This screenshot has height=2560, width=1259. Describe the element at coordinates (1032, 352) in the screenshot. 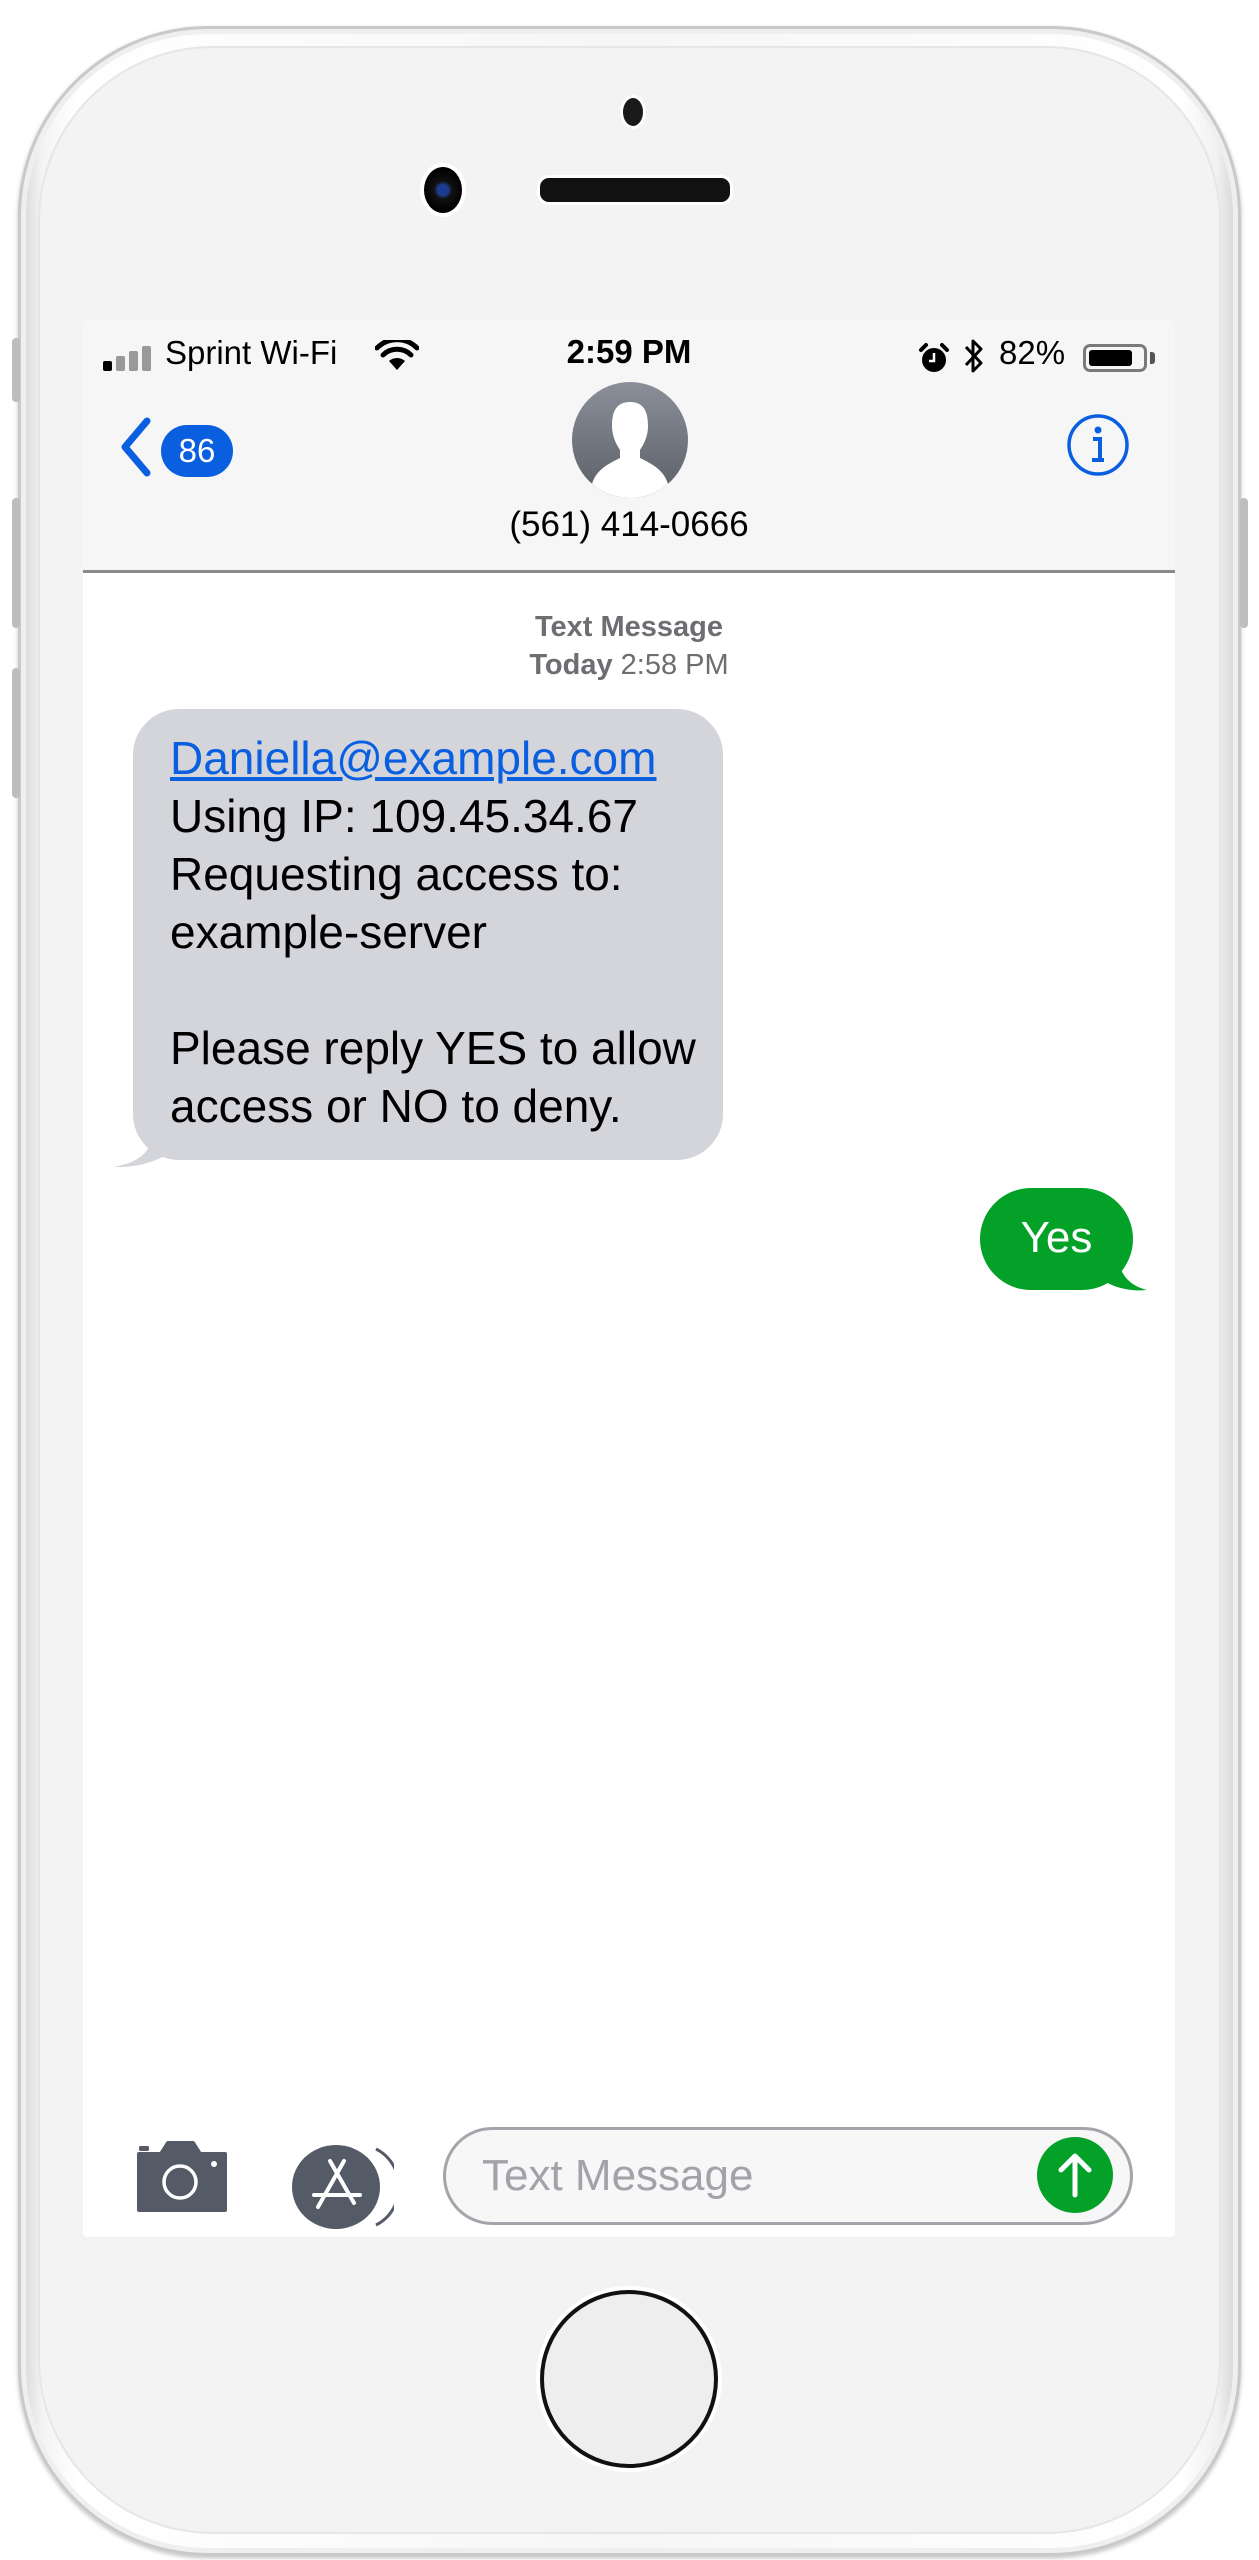

I see `battery-percentage: 82%` at that location.